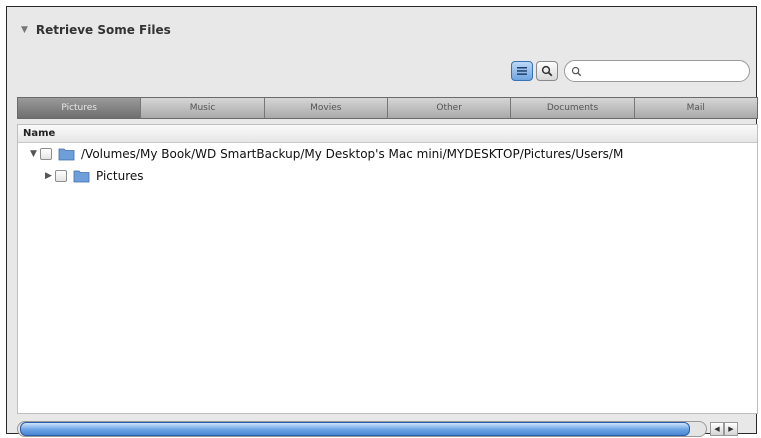 This screenshot has width=761, height=438. I want to click on name-column-label: Name, so click(39, 133).